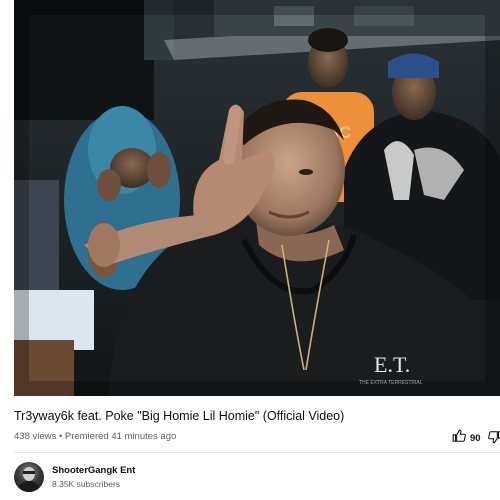 This screenshot has width=500, height=500. Describe the element at coordinates (392, 364) in the screenshot. I see `shirt-print: E.T.` at that location.